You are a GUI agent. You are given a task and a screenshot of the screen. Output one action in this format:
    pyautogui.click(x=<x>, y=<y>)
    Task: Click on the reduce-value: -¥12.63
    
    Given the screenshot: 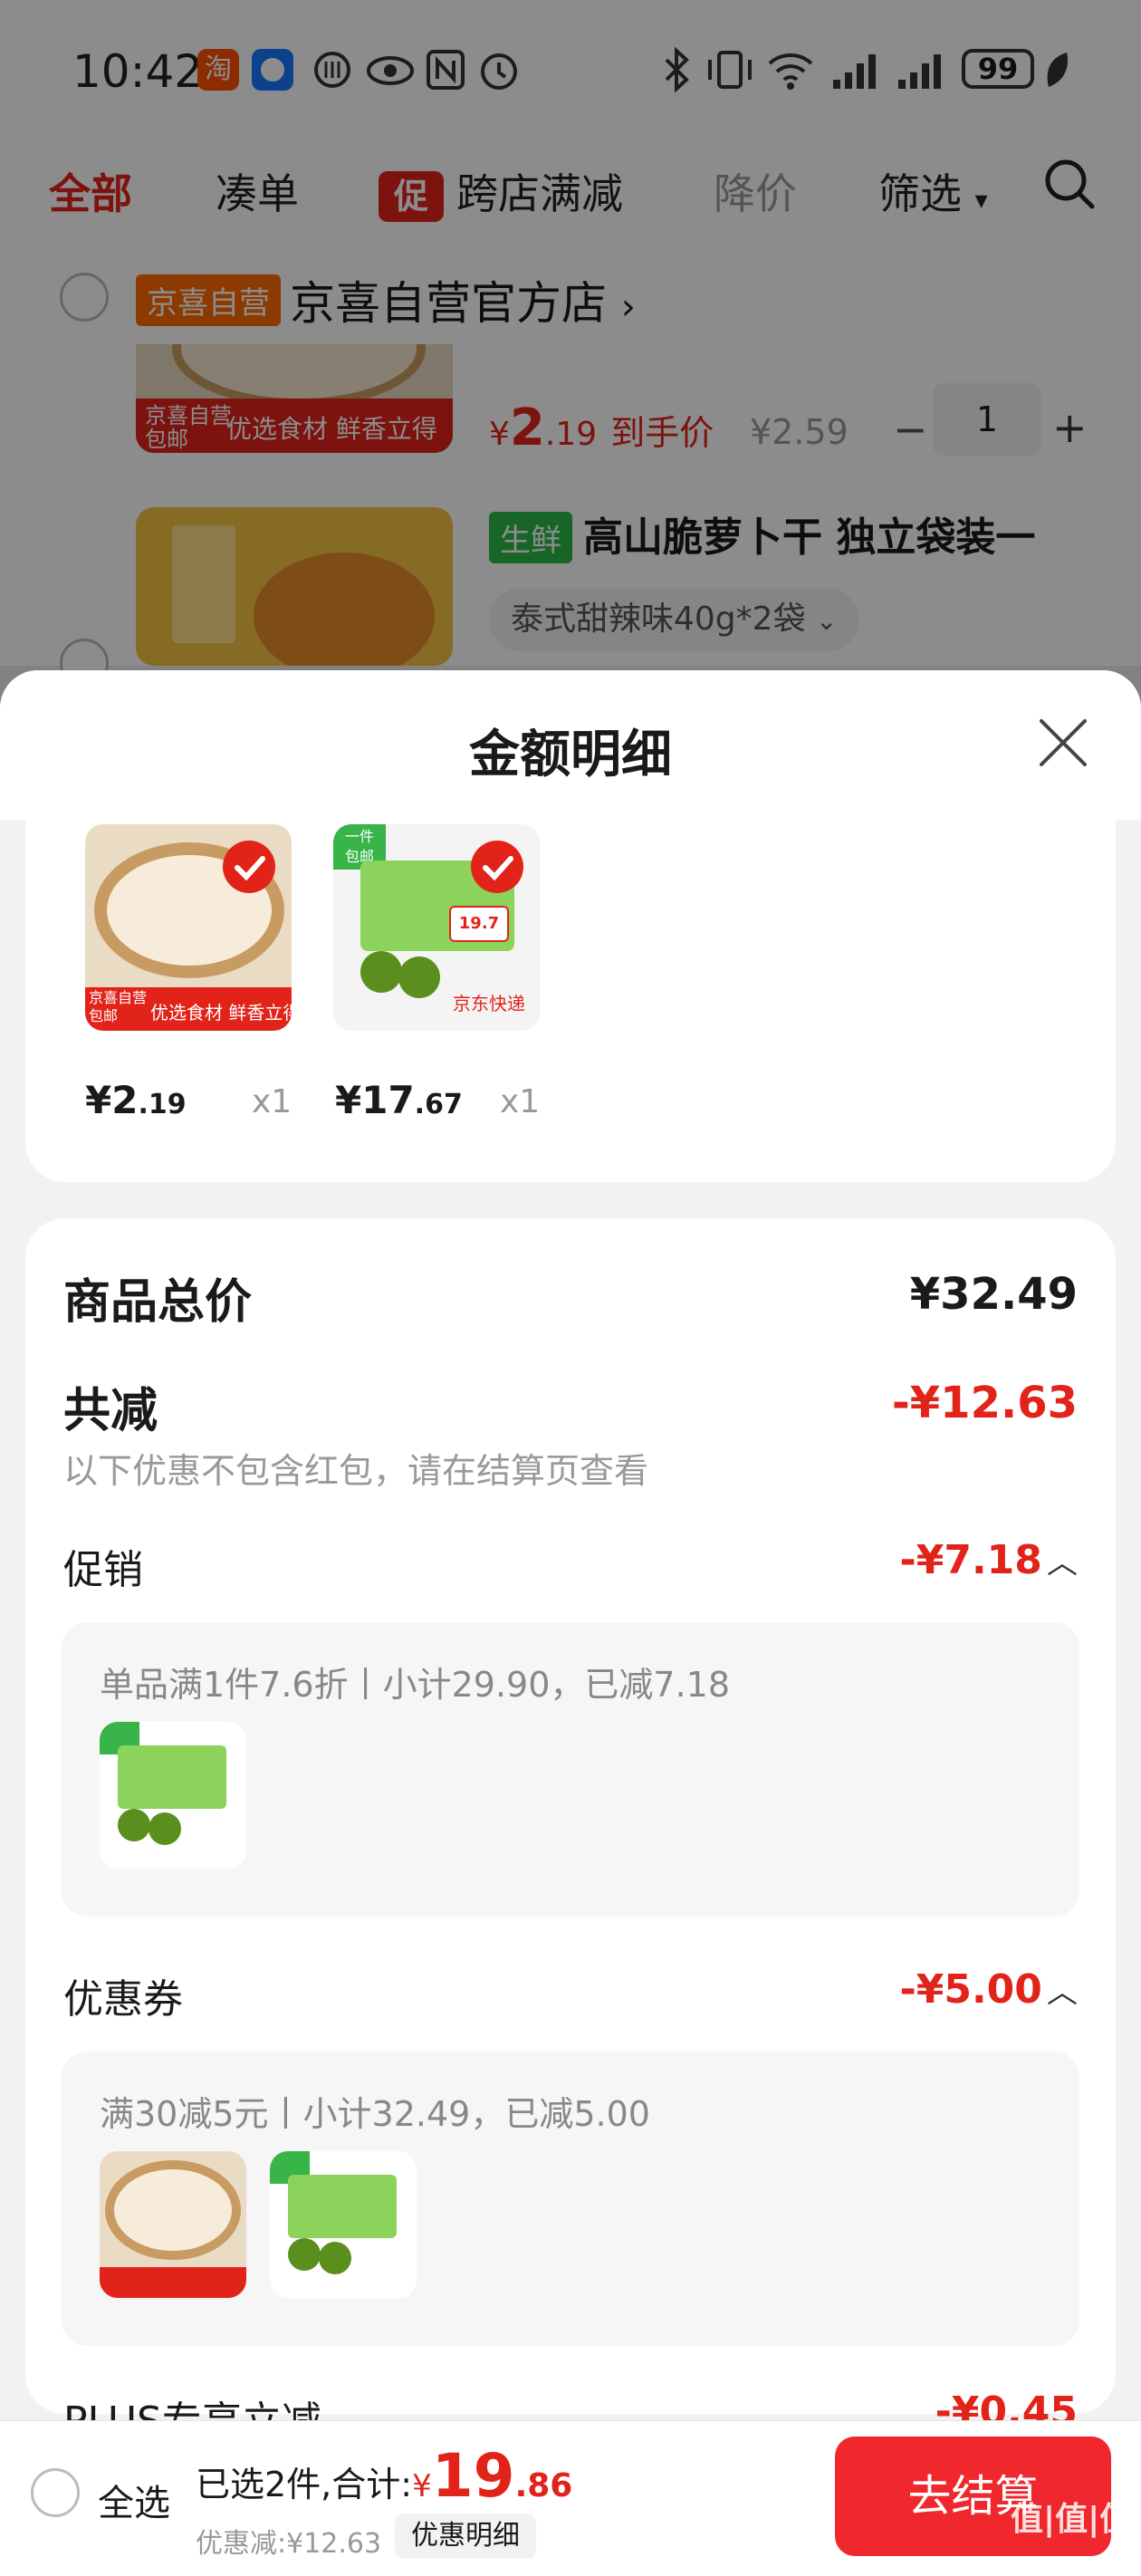 What is the action you would take?
    pyautogui.click(x=985, y=1403)
    